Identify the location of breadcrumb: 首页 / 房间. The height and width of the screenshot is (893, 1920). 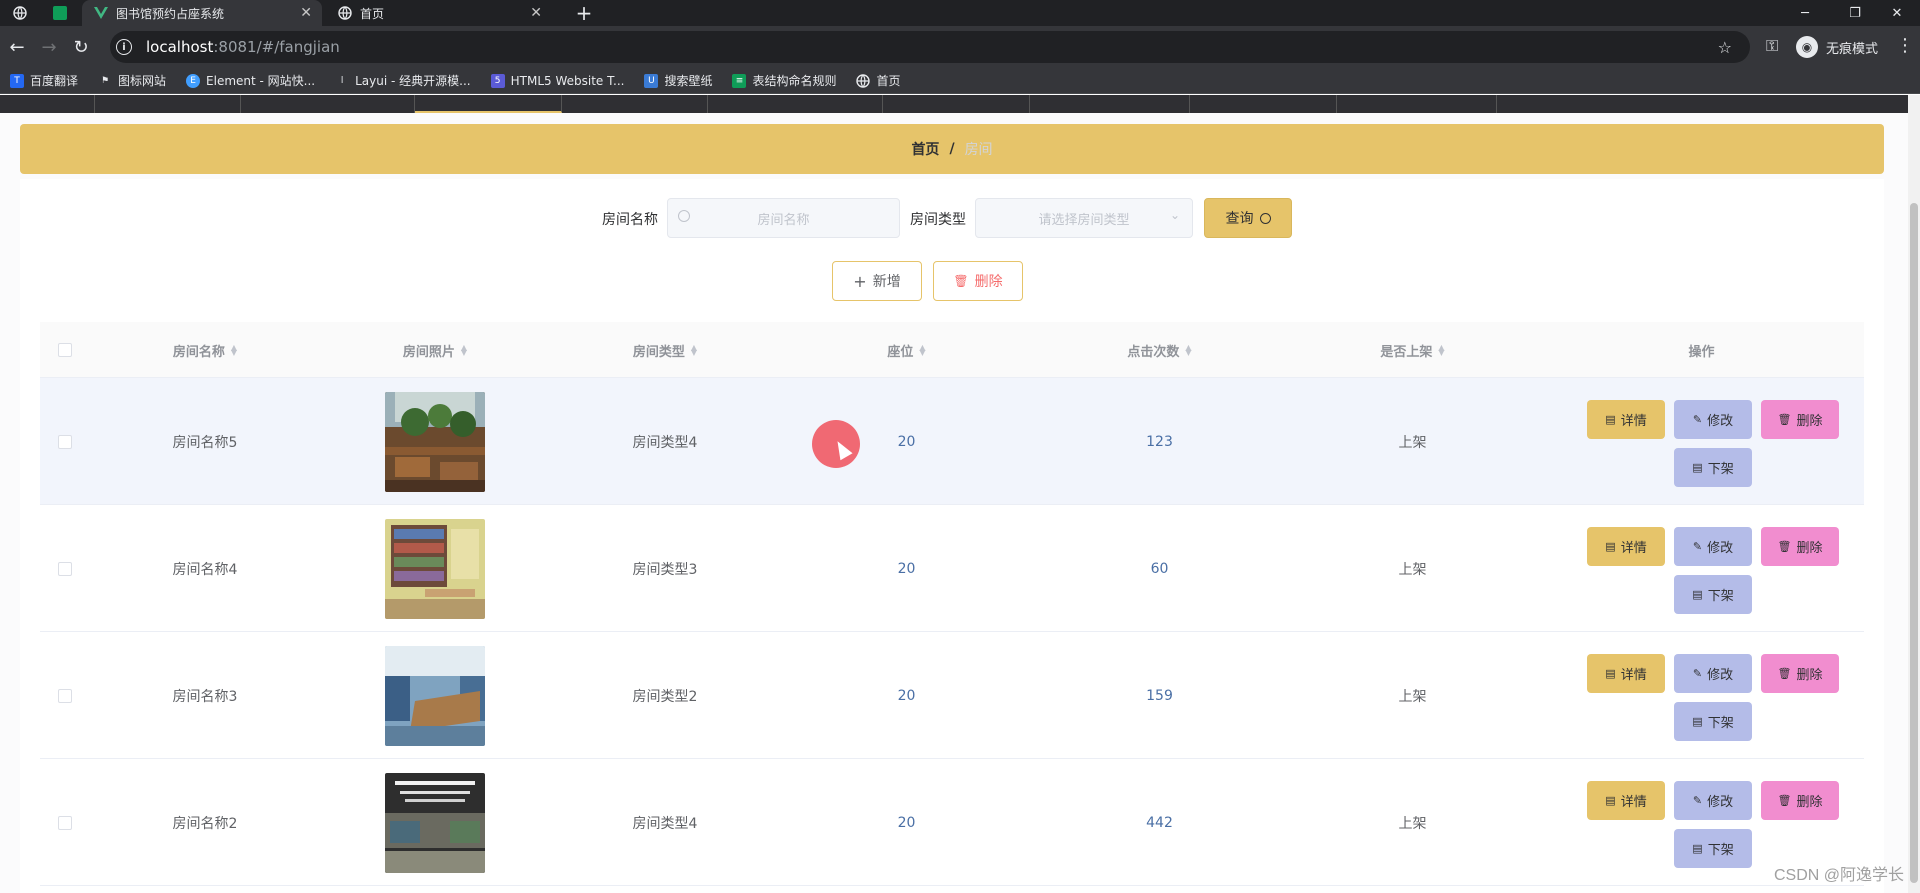
(952, 149).